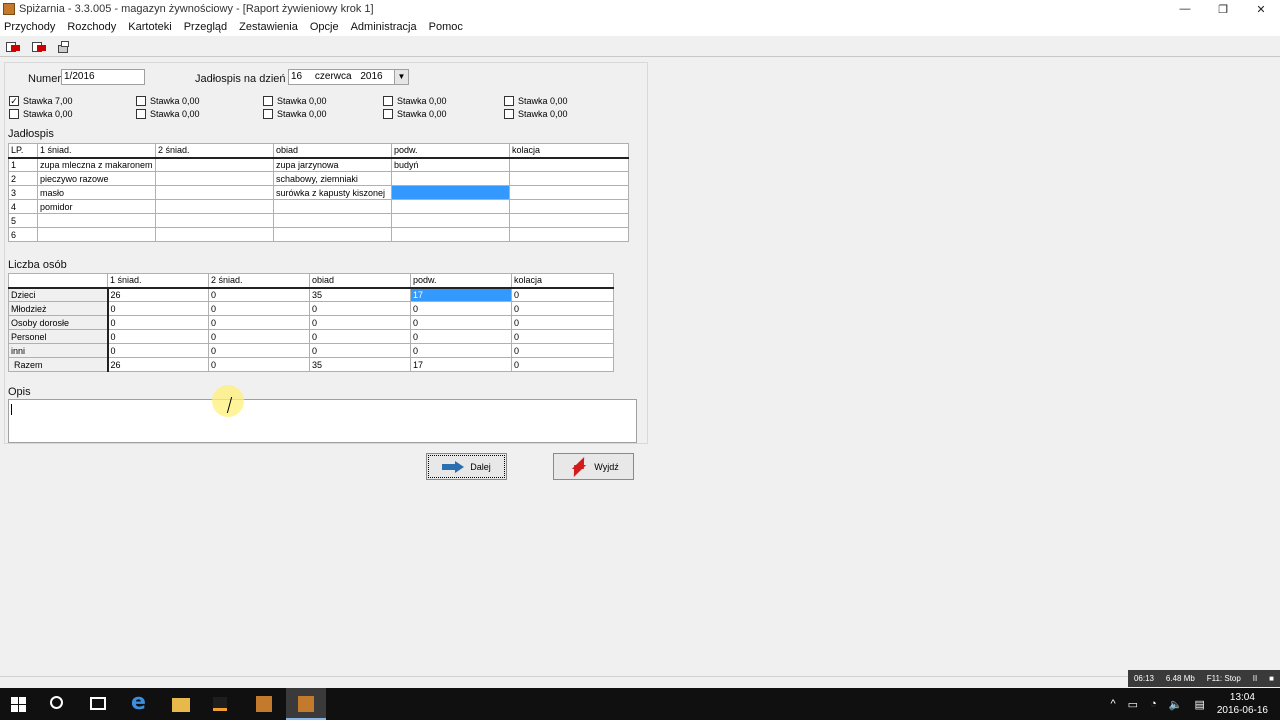  I want to click on network-icon: ◔, so click(1153, 704).